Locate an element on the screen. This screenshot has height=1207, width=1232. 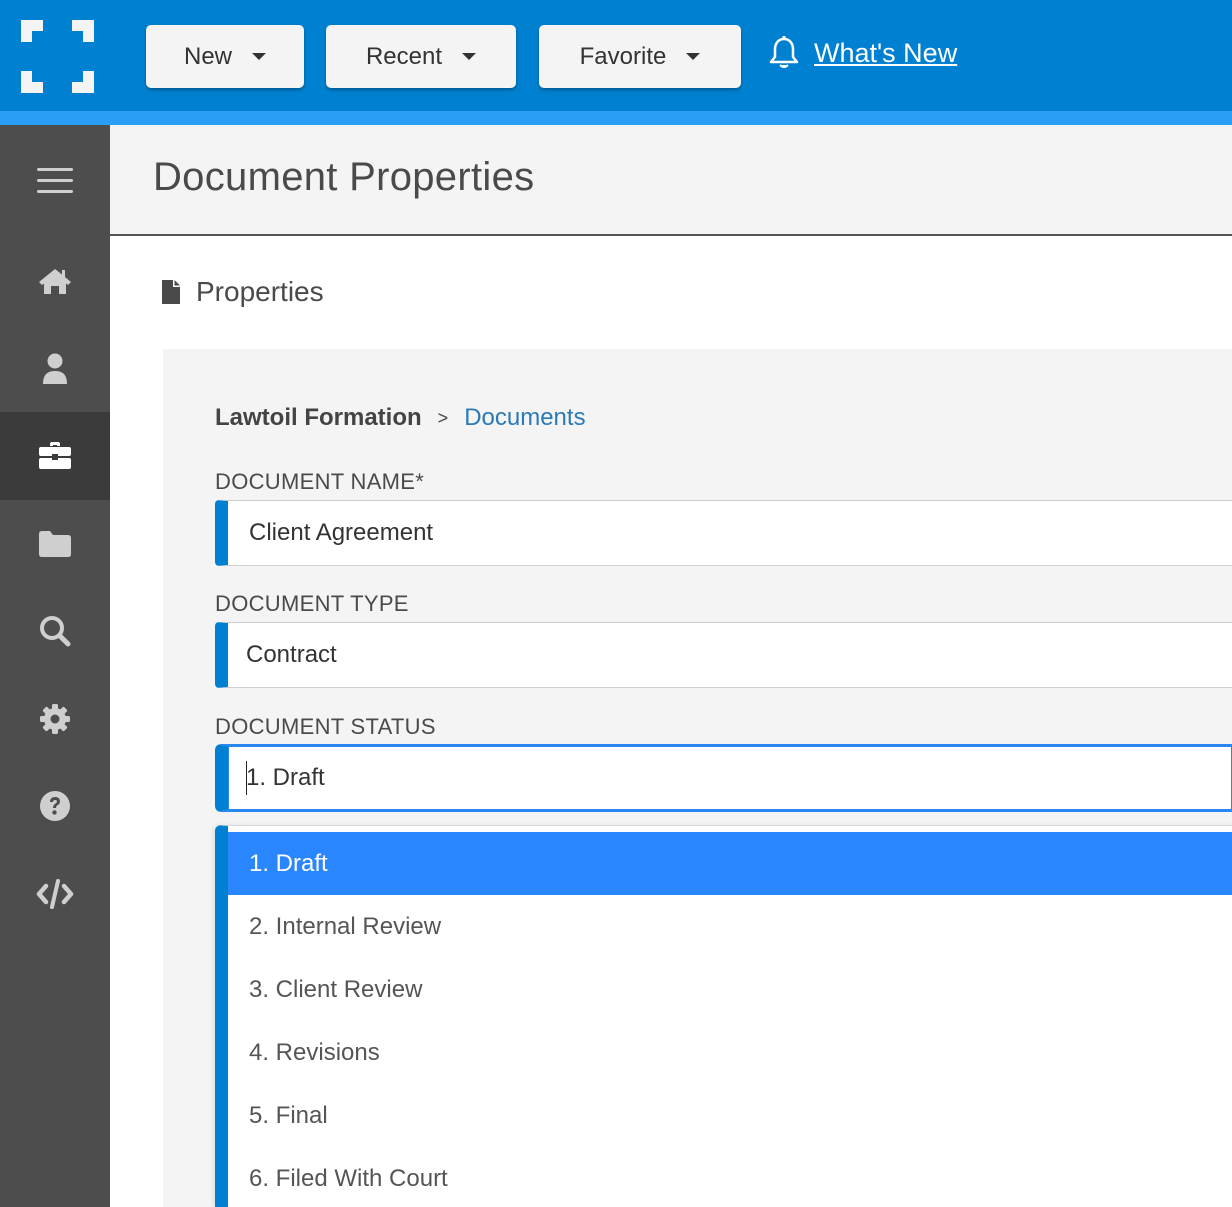
sidebar-item-developer is located at coordinates (55, 894).